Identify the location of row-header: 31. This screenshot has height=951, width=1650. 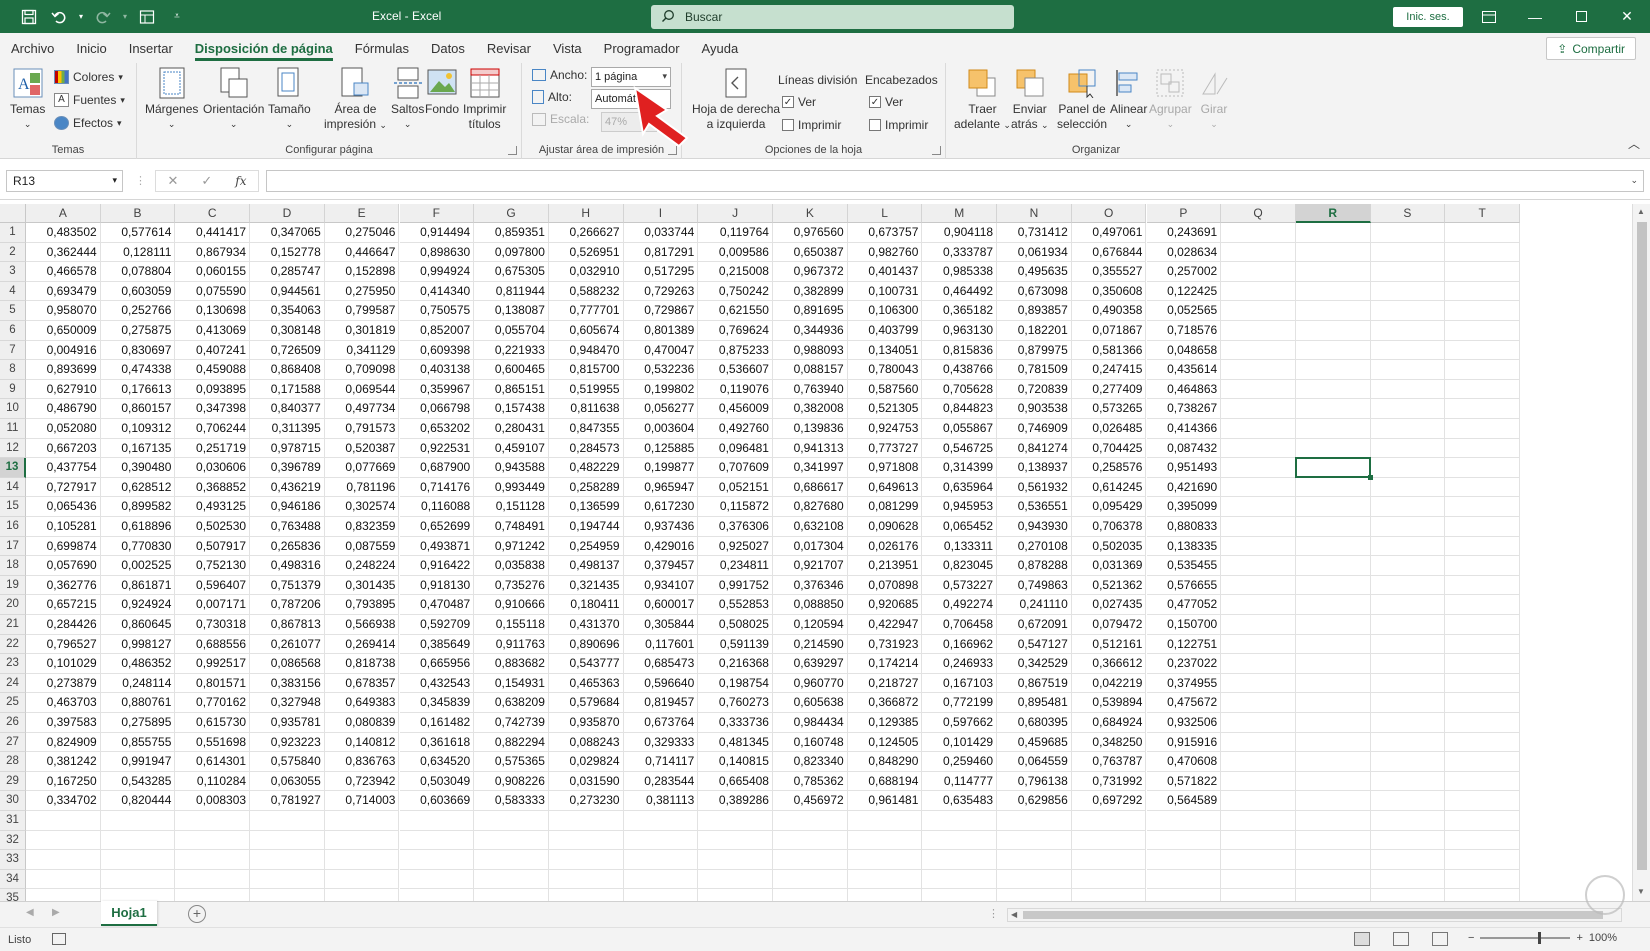
(13, 821).